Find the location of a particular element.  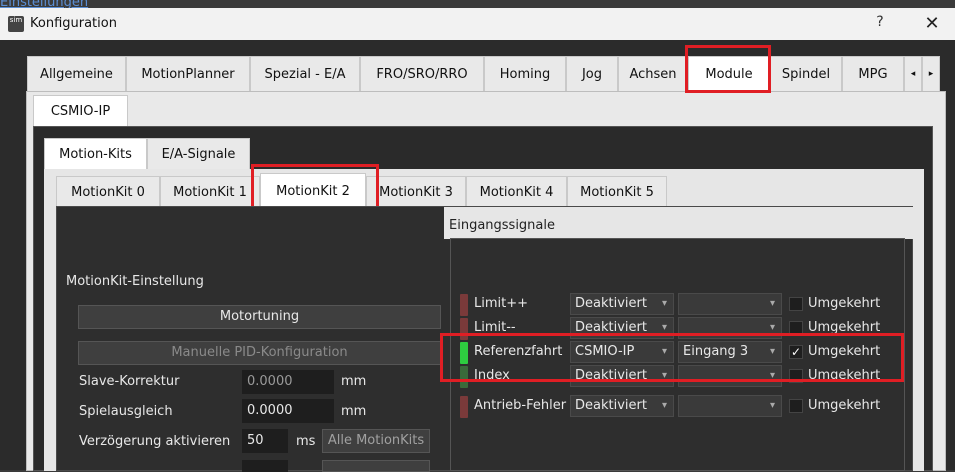

tab-motionkit-1: MotionKit 1 is located at coordinates (210, 192).